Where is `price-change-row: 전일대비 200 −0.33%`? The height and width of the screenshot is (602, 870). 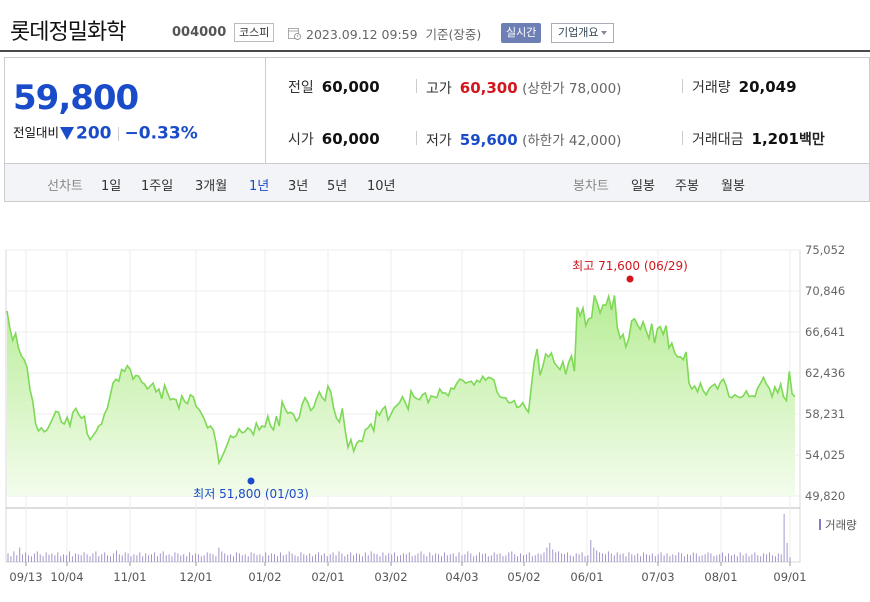
price-change-row: 전일대비 200 −0.33% is located at coordinates (105, 133).